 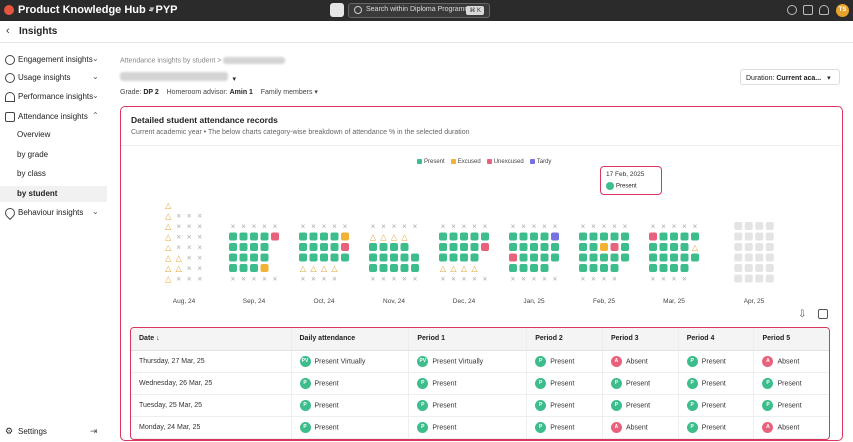 I want to click on assistant-icon, so click(x=337, y=10).